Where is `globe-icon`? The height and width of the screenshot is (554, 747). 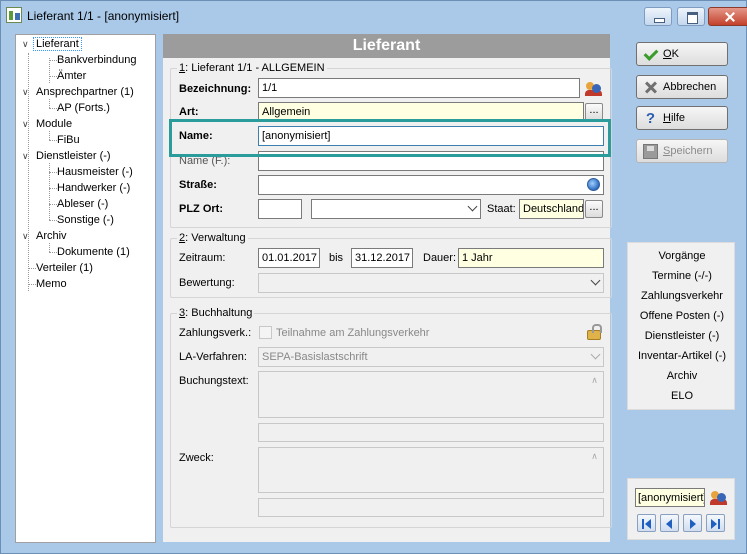 globe-icon is located at coordinates (593, 184).